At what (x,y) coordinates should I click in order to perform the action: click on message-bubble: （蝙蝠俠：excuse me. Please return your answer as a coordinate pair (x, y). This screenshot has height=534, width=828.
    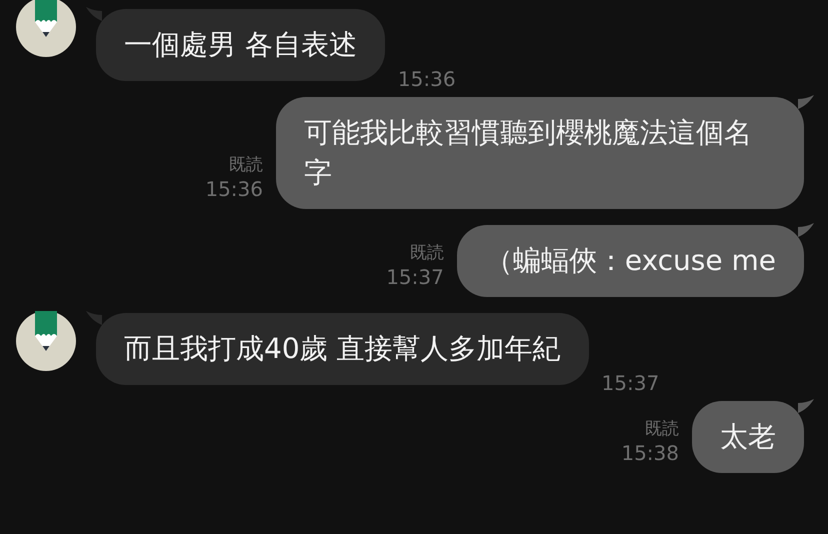
    Looking at the image, I should click on (630, 261).